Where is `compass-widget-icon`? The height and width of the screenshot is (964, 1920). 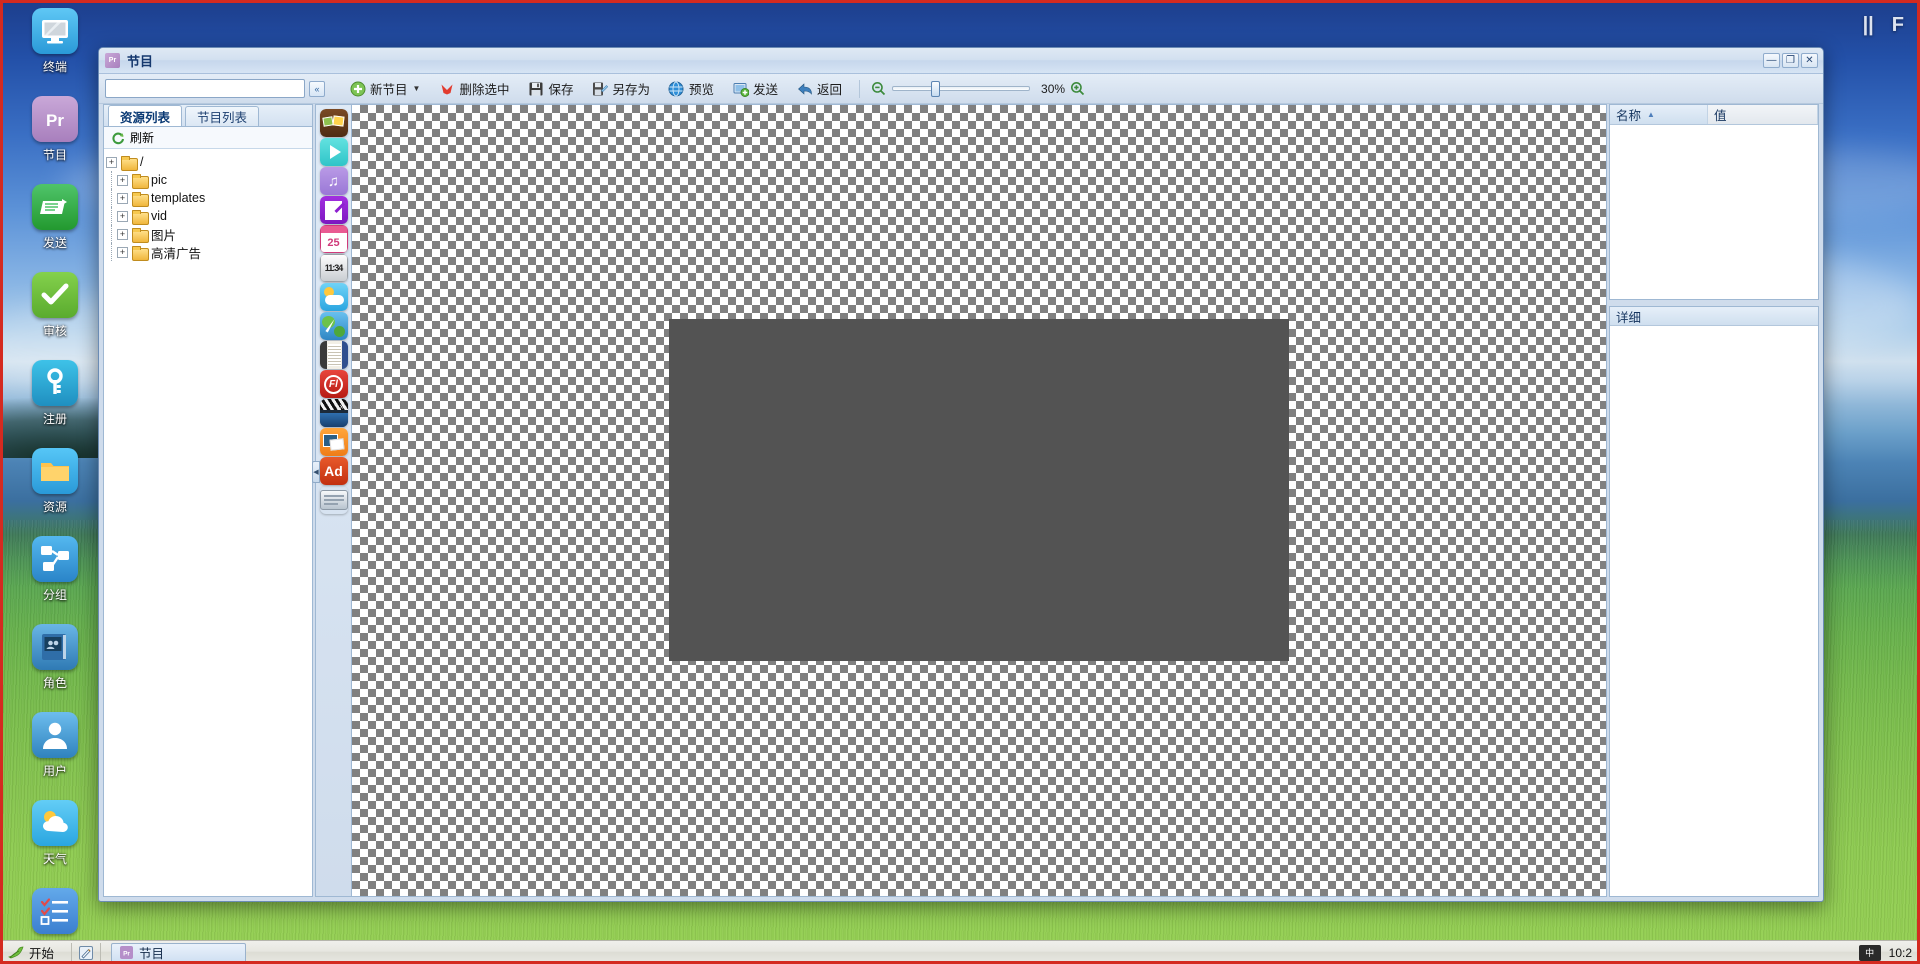 compass-widget-icon is located at coordinates (333, 326).